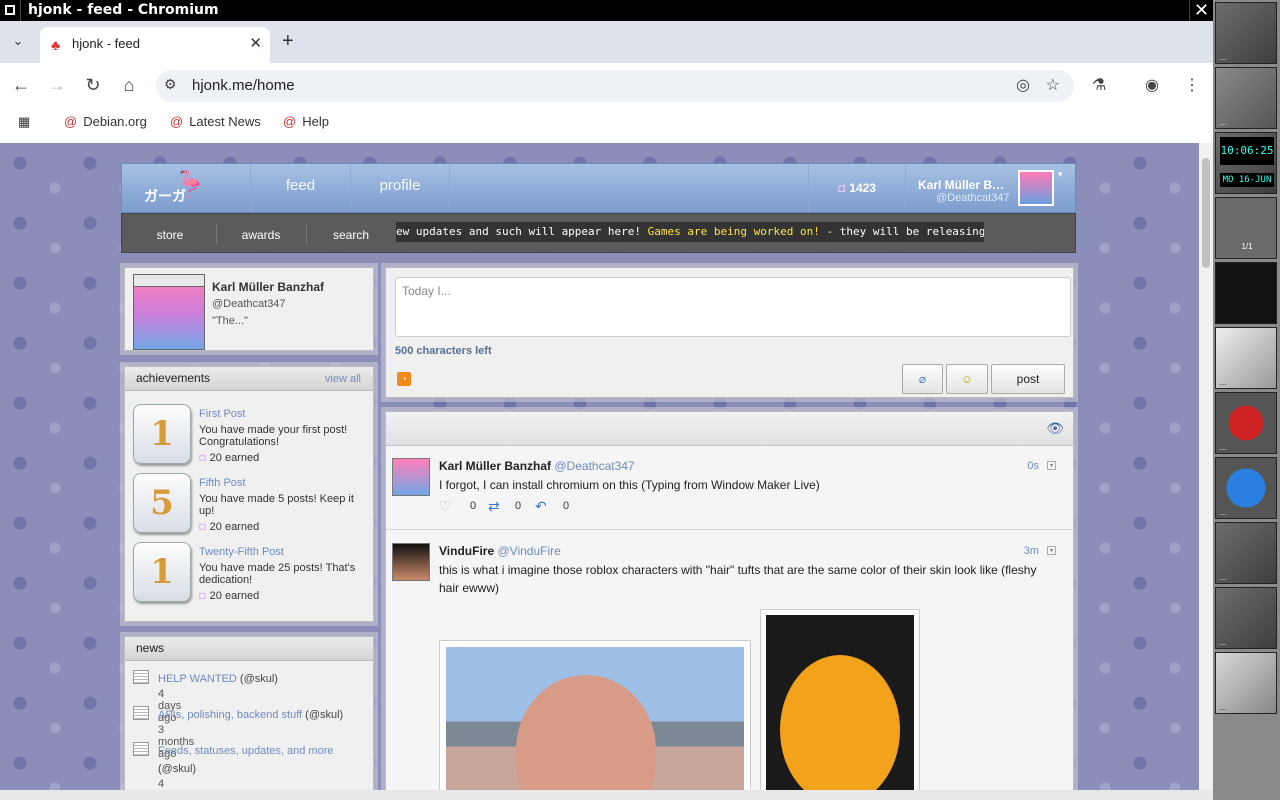 This screenshot has width=1280, height=800. I want to click on bookmark-star-icon: ☆, so click(1053, 85).